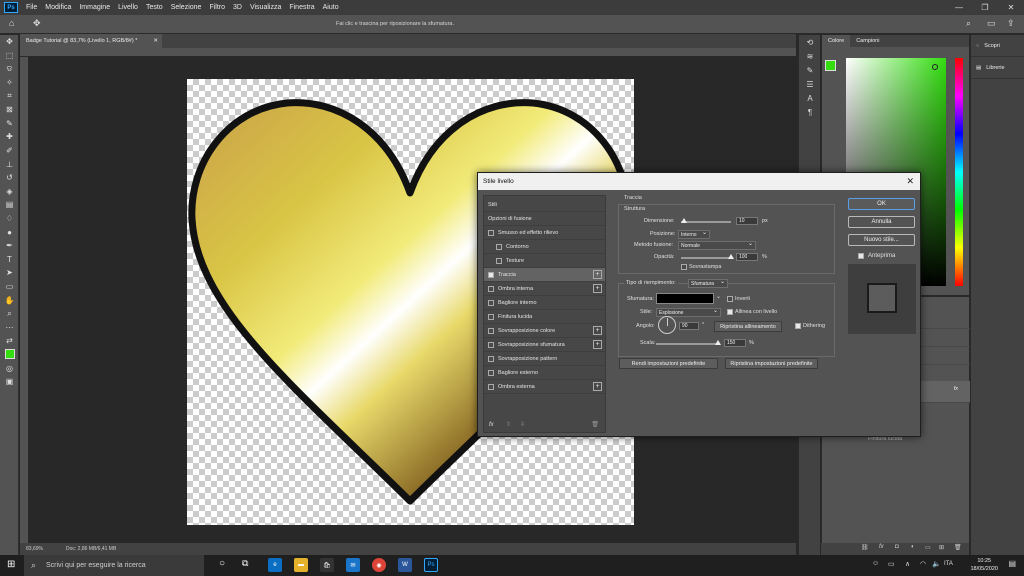  Describe the element at coordinates (544, 387) in the screenshot. I see `style-item: Ombra esterna +` at that location.